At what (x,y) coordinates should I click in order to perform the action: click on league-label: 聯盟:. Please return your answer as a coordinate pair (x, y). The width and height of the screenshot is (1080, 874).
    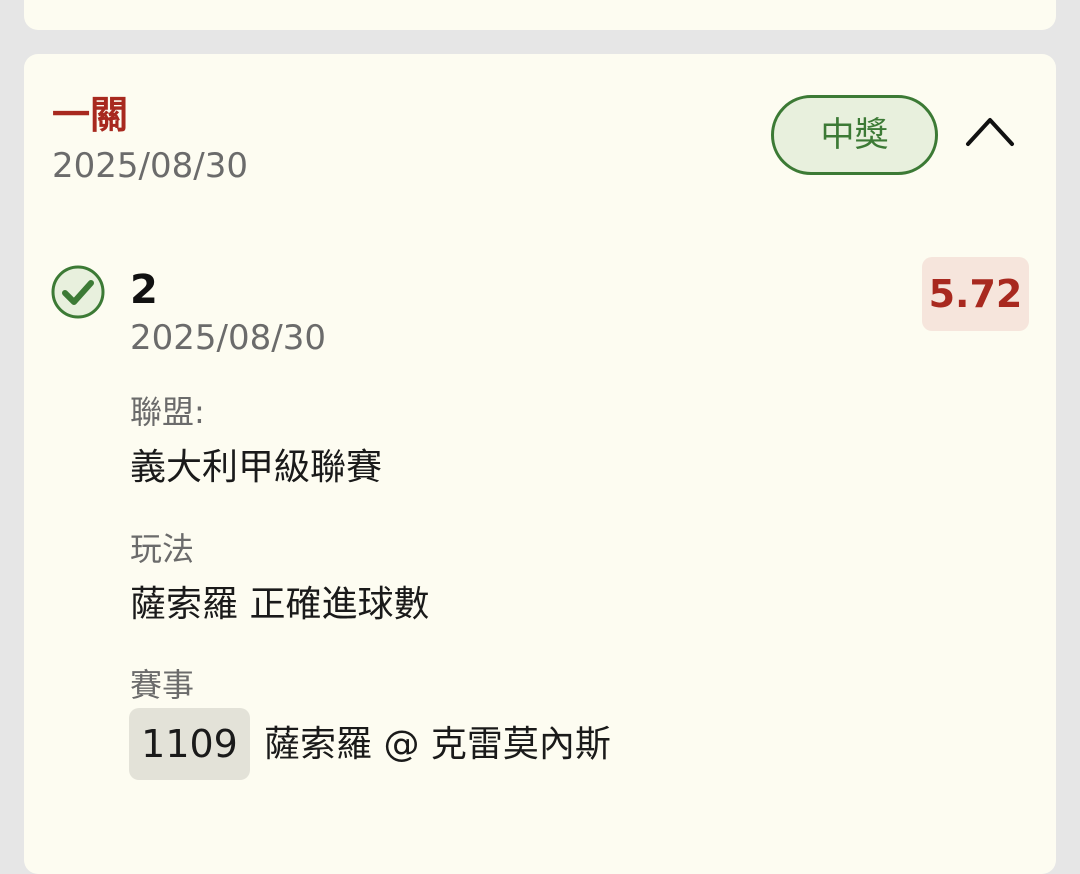
    Looking at the image, I should click on (167, 412).